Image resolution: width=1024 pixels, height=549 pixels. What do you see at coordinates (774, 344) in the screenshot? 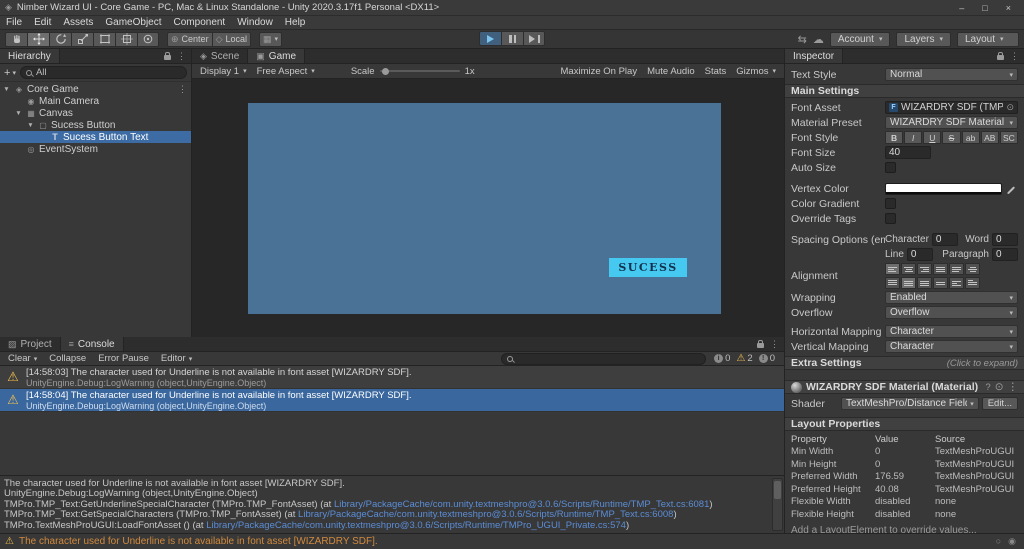
I see `panel-menu-icon: ⋮` at bounding box center [774, 344].